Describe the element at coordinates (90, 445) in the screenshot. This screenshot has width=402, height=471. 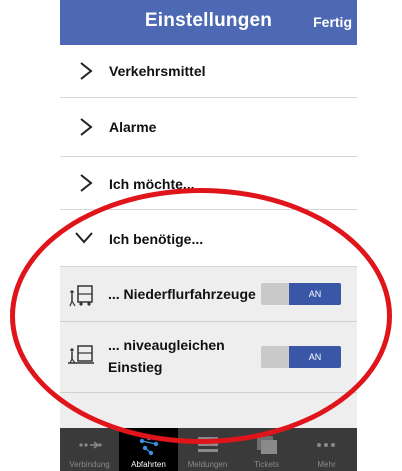
I see `route-dots-icon` at that location.